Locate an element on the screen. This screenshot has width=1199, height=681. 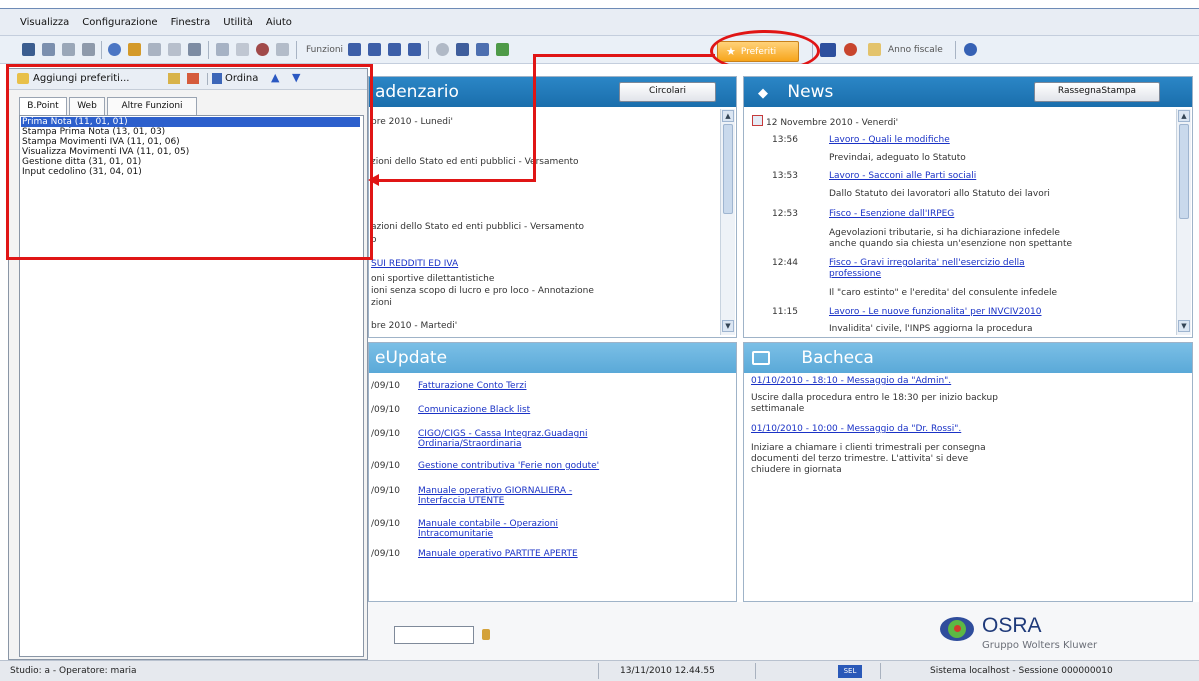
news-link: Lavoro - Sacconi alle Parti sociali is located at coordinates (902, 176).